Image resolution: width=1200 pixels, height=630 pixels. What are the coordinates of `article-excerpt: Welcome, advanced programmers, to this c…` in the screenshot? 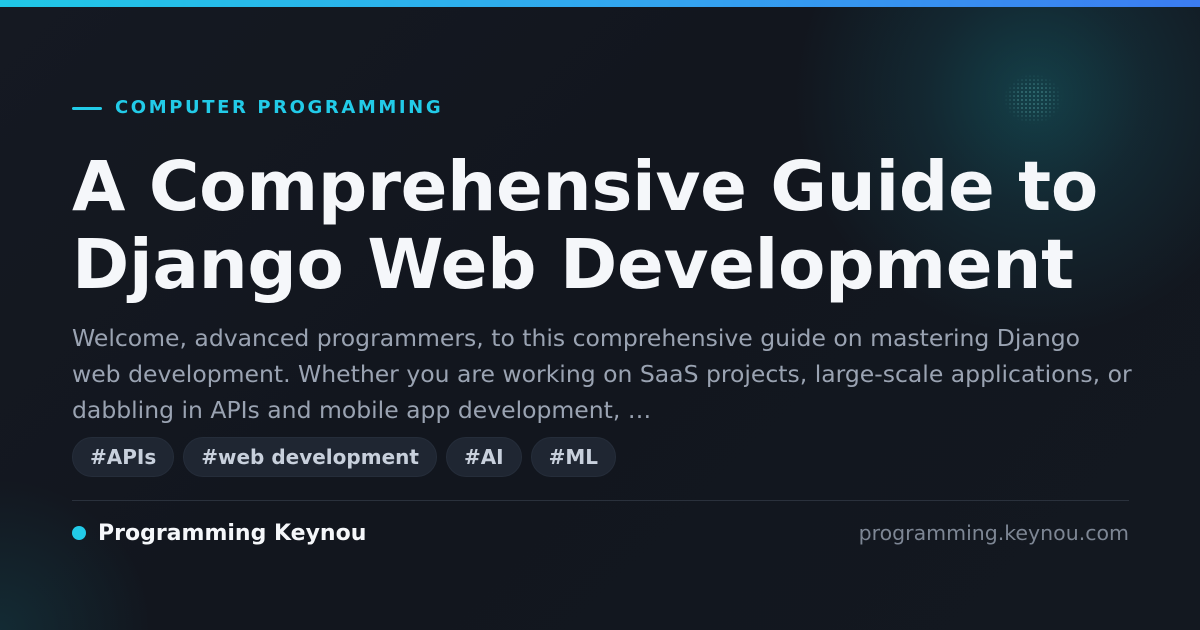 It's located at (602, 374).